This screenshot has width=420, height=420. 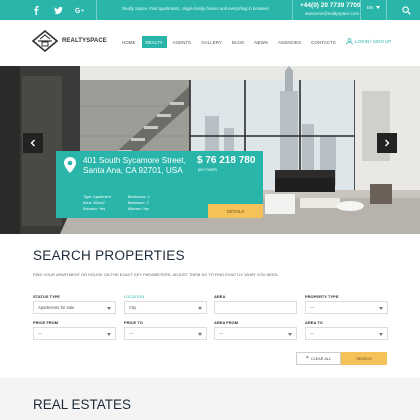 I want to click on location-label: LOCATION, so click(x=134, y=296).